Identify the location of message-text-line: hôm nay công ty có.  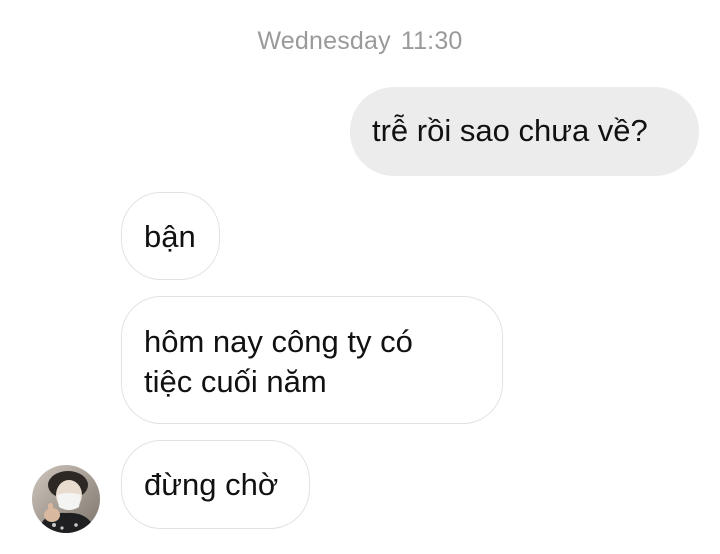
(278, 341).